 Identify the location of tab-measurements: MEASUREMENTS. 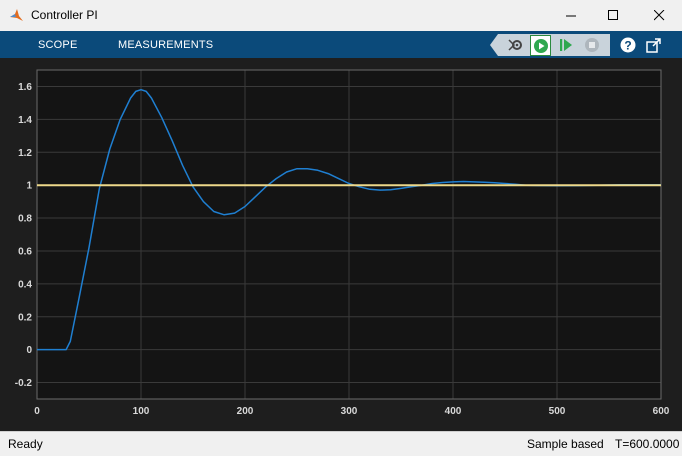
(165, 45).